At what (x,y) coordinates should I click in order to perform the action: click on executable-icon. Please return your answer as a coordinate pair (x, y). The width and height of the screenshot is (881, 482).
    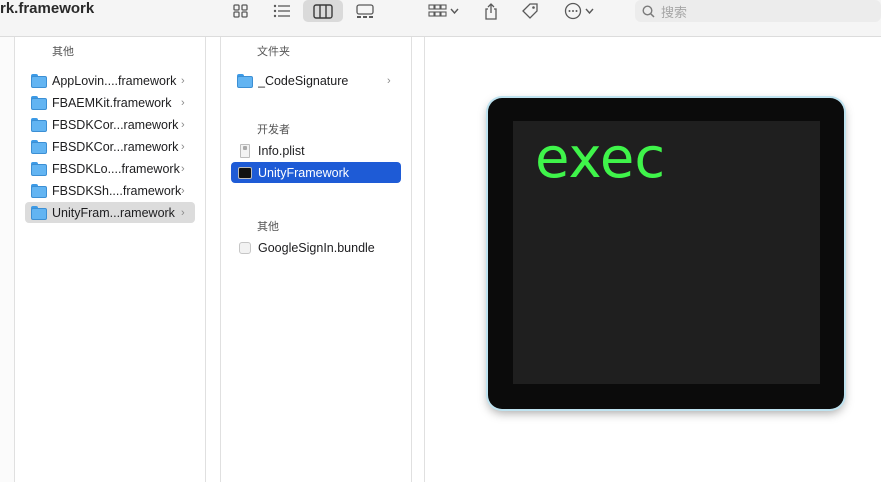
    Looking at the image, I should click on (245, 173).